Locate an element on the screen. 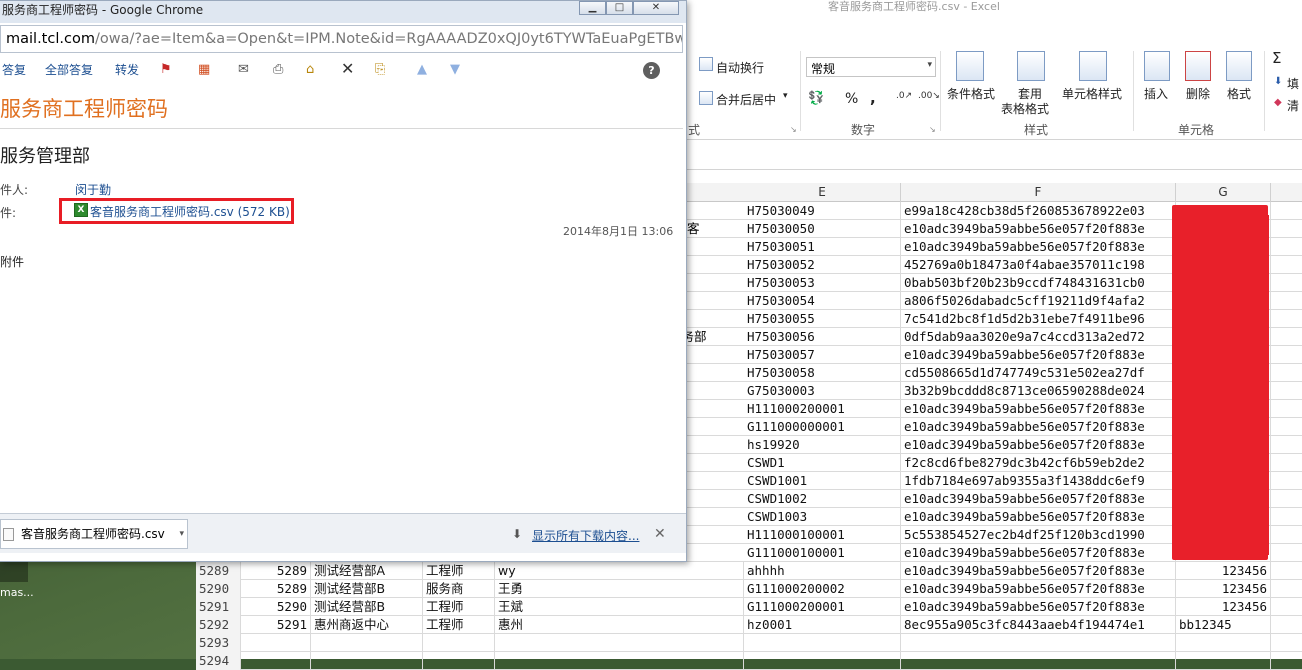  percent-button: % is located at coordinates (851, 99).